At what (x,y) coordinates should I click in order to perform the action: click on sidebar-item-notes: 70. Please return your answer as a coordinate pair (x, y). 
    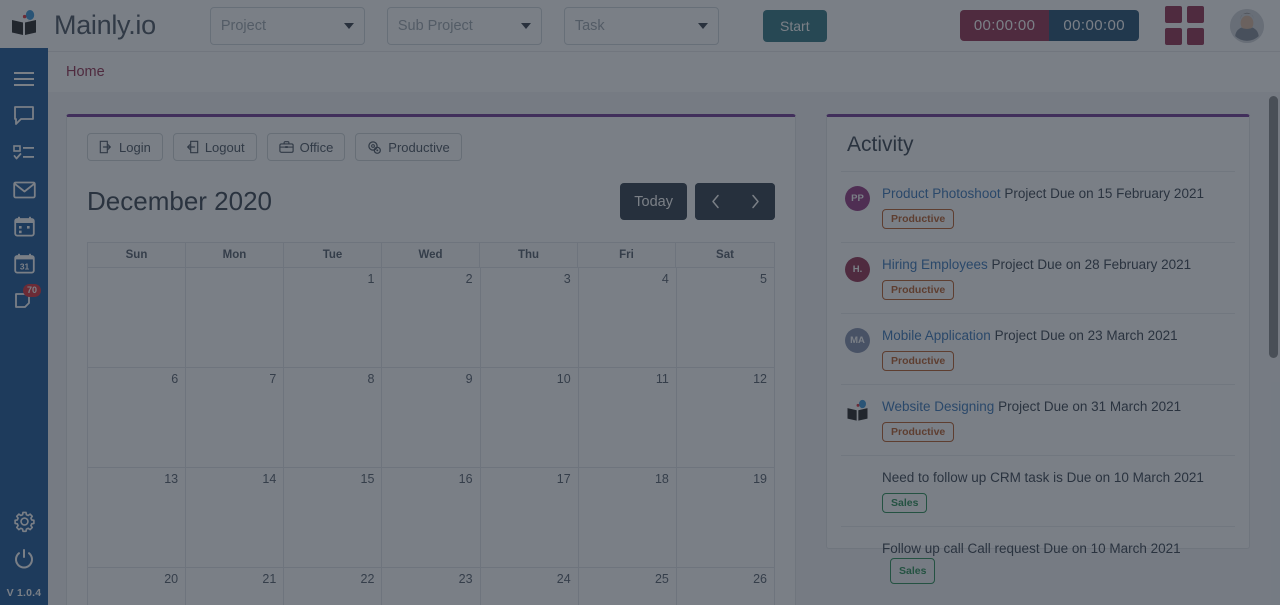
    Looking at the image, I should click on (24, 300).